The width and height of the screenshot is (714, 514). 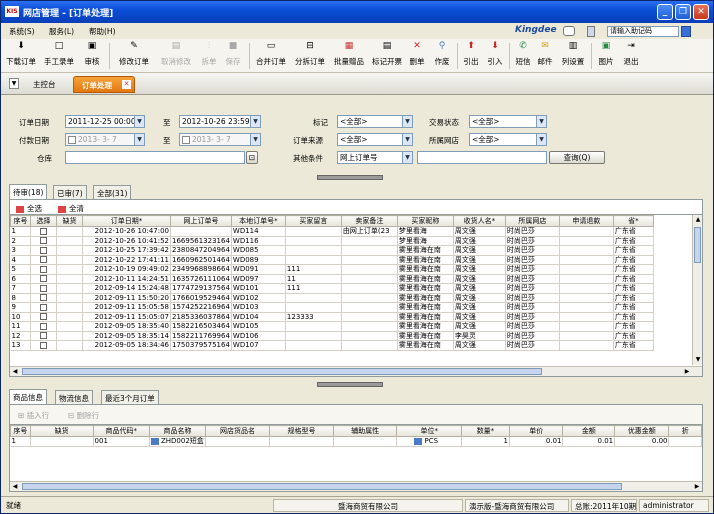 What do you see at coordinates (375, 139) in the screenshot?
I see `order-source-select: <全部> ▼` at bounding box center [375, 139].